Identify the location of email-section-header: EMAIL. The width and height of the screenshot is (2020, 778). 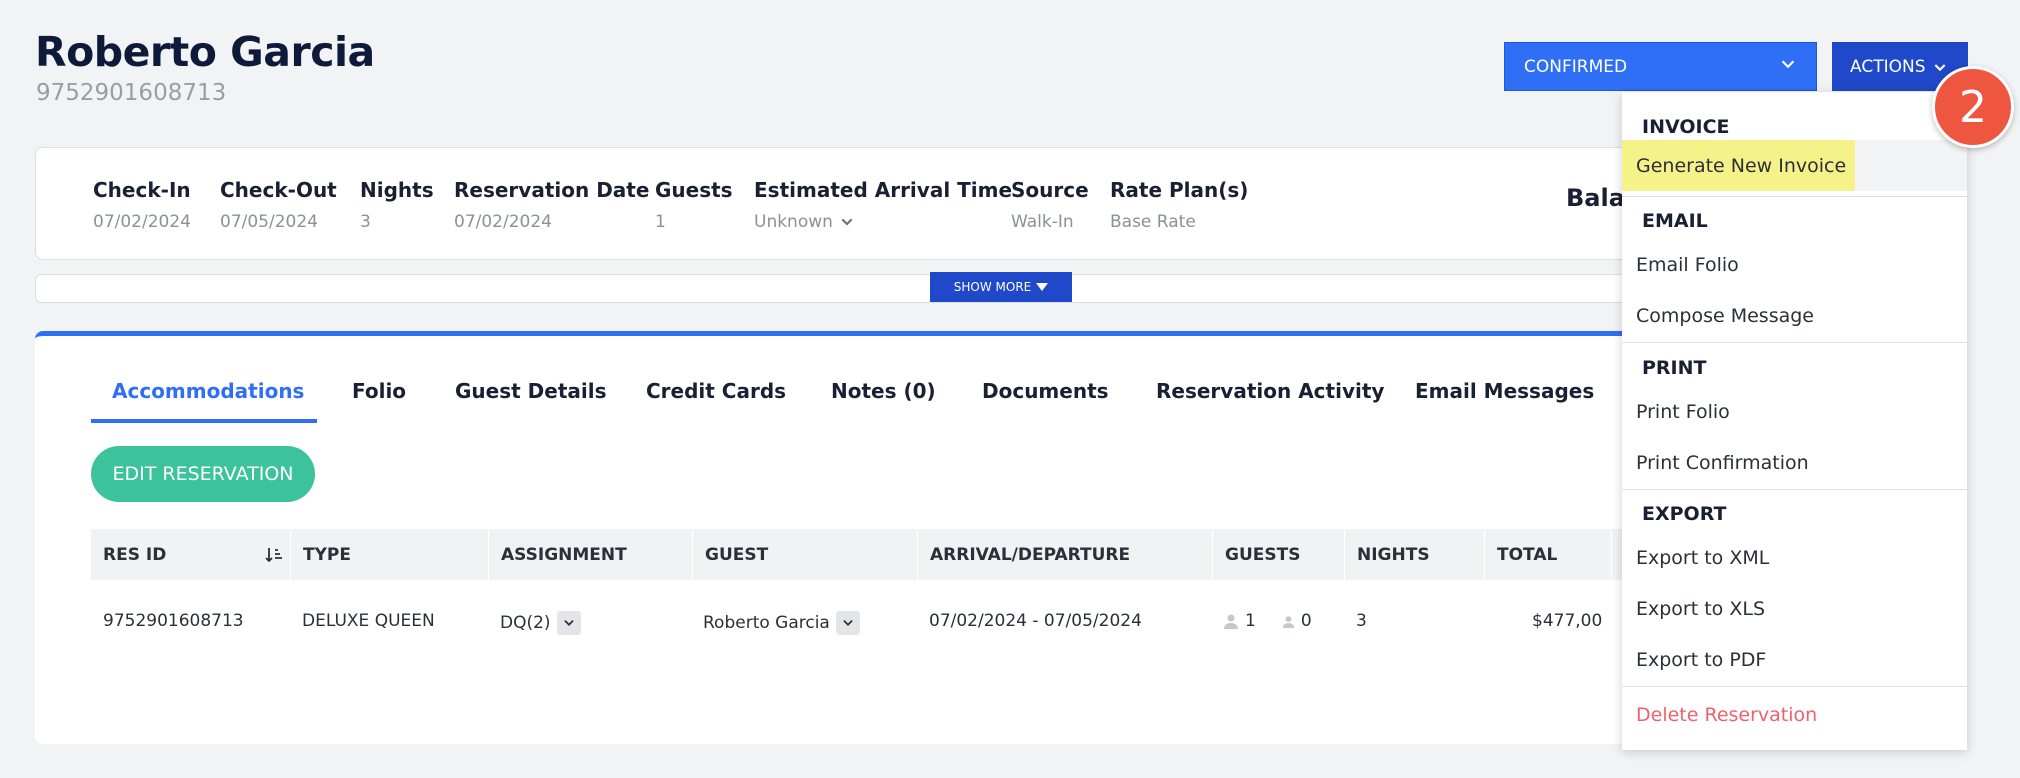
(1675, 221).